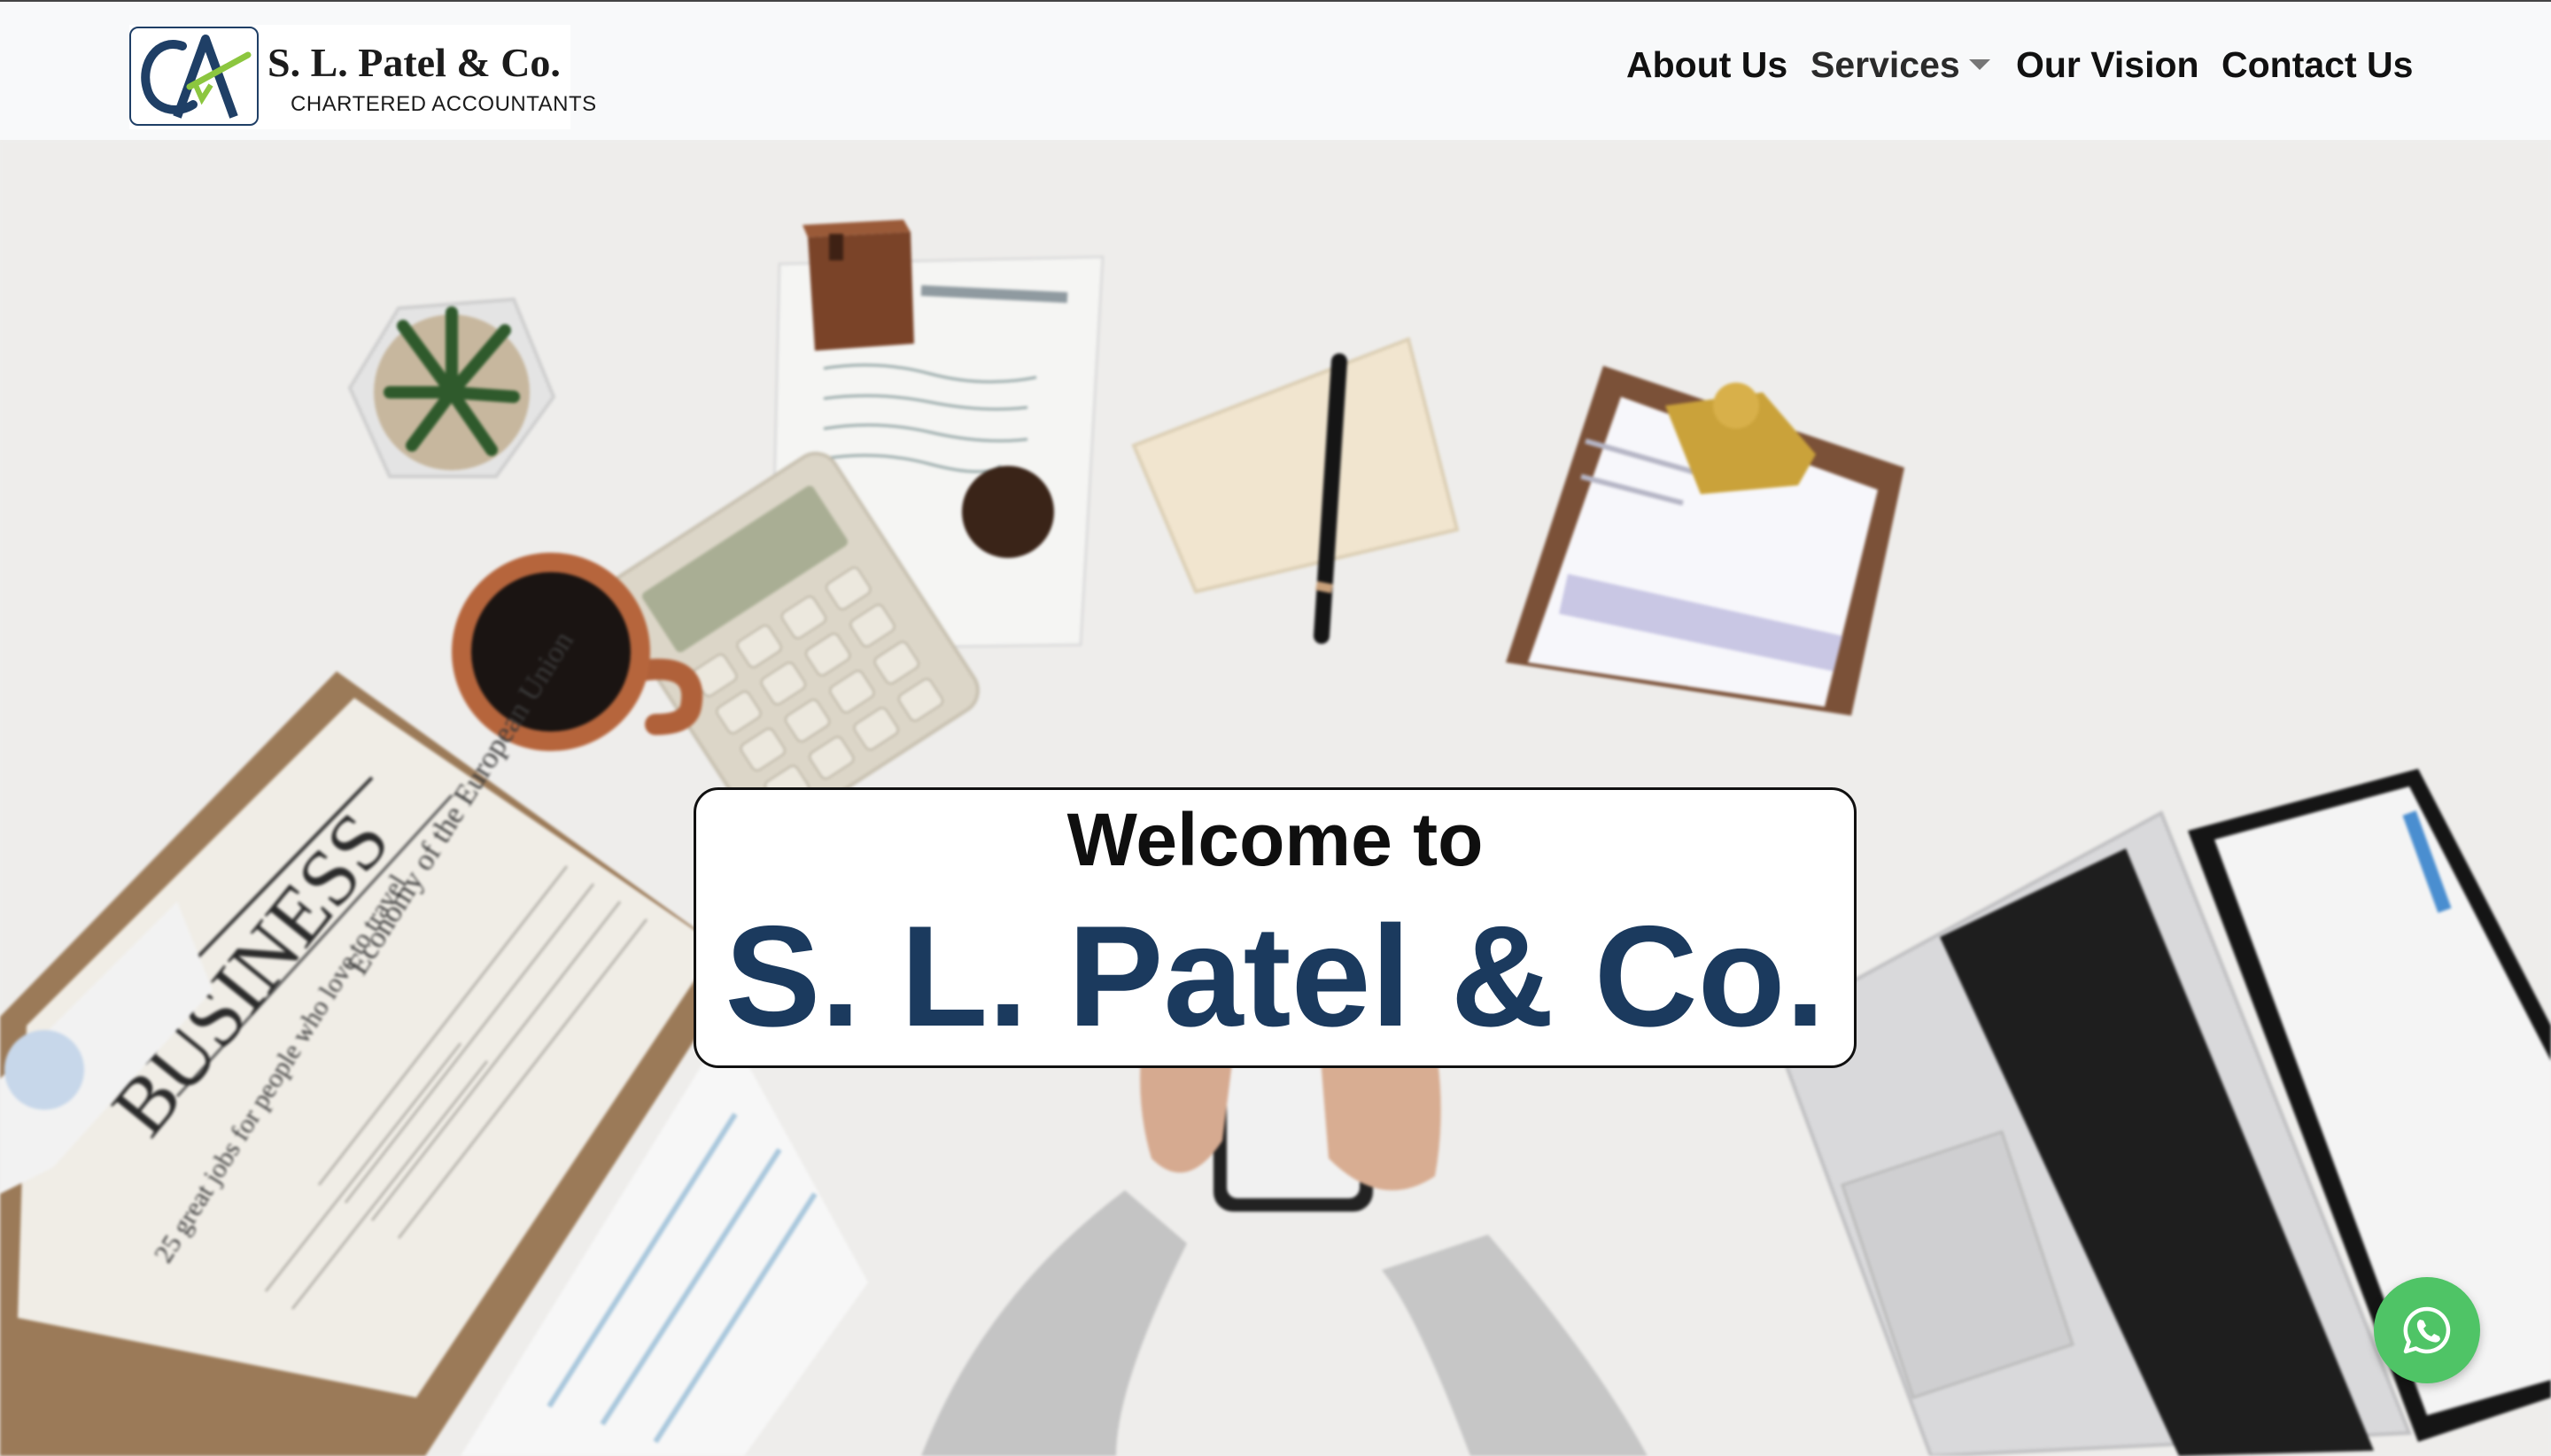  I want to click on welcome-card: Welcome to S. L. Patel & Co., so click(1275, 928).